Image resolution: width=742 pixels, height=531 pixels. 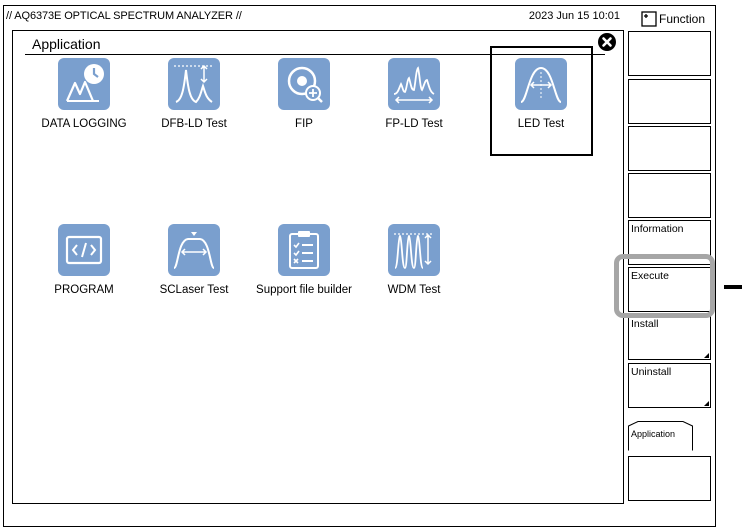 I want to click on app-fip: FIP, so click(x=304, y=65).